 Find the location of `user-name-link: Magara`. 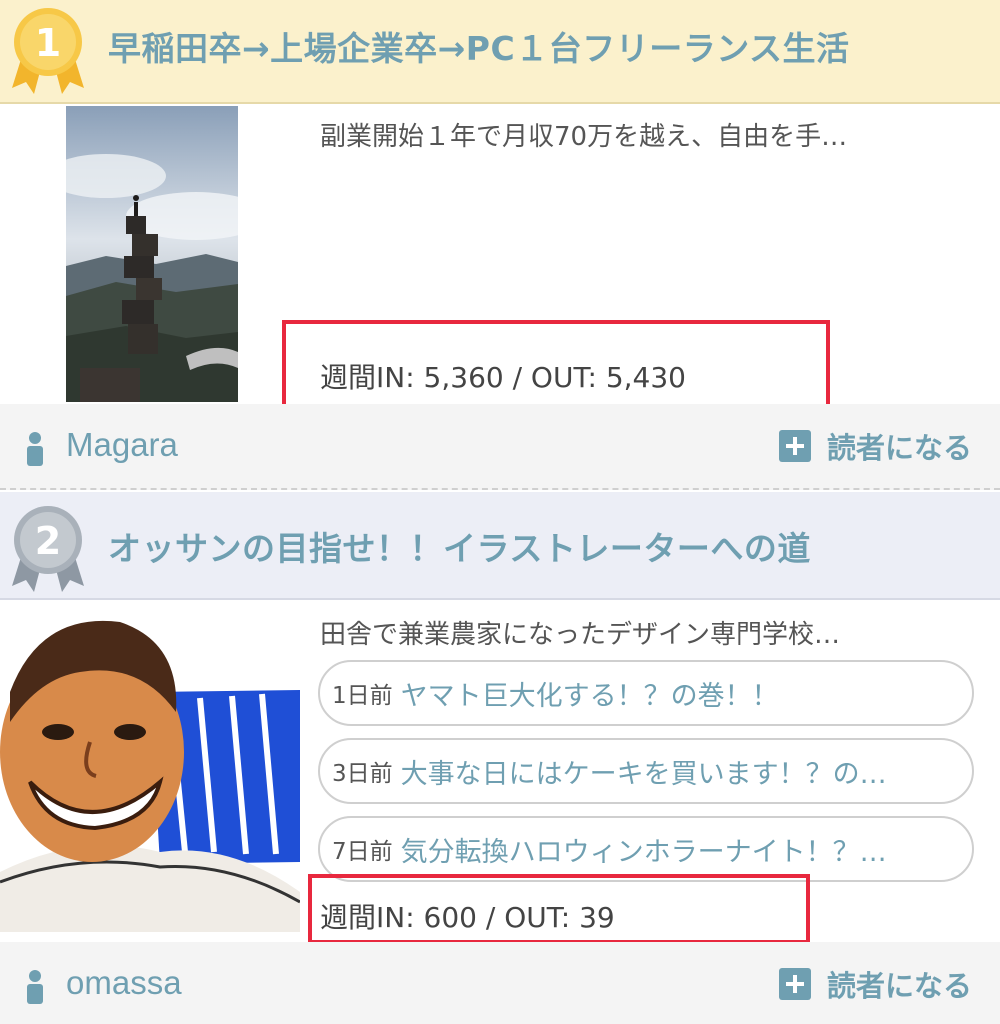

user-name-link: Magara is located at coordinates (122, 445).